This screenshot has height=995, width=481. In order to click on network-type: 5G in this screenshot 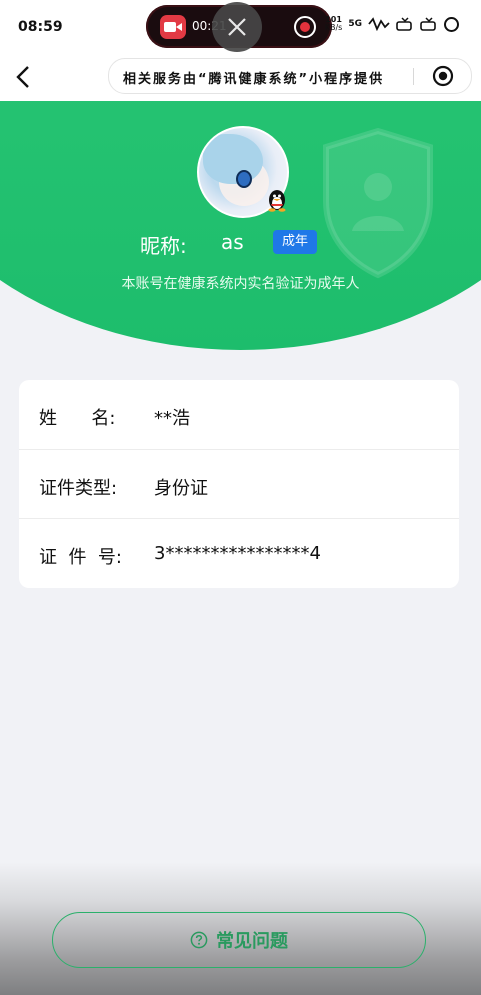, I will do `click(355, 24)`.